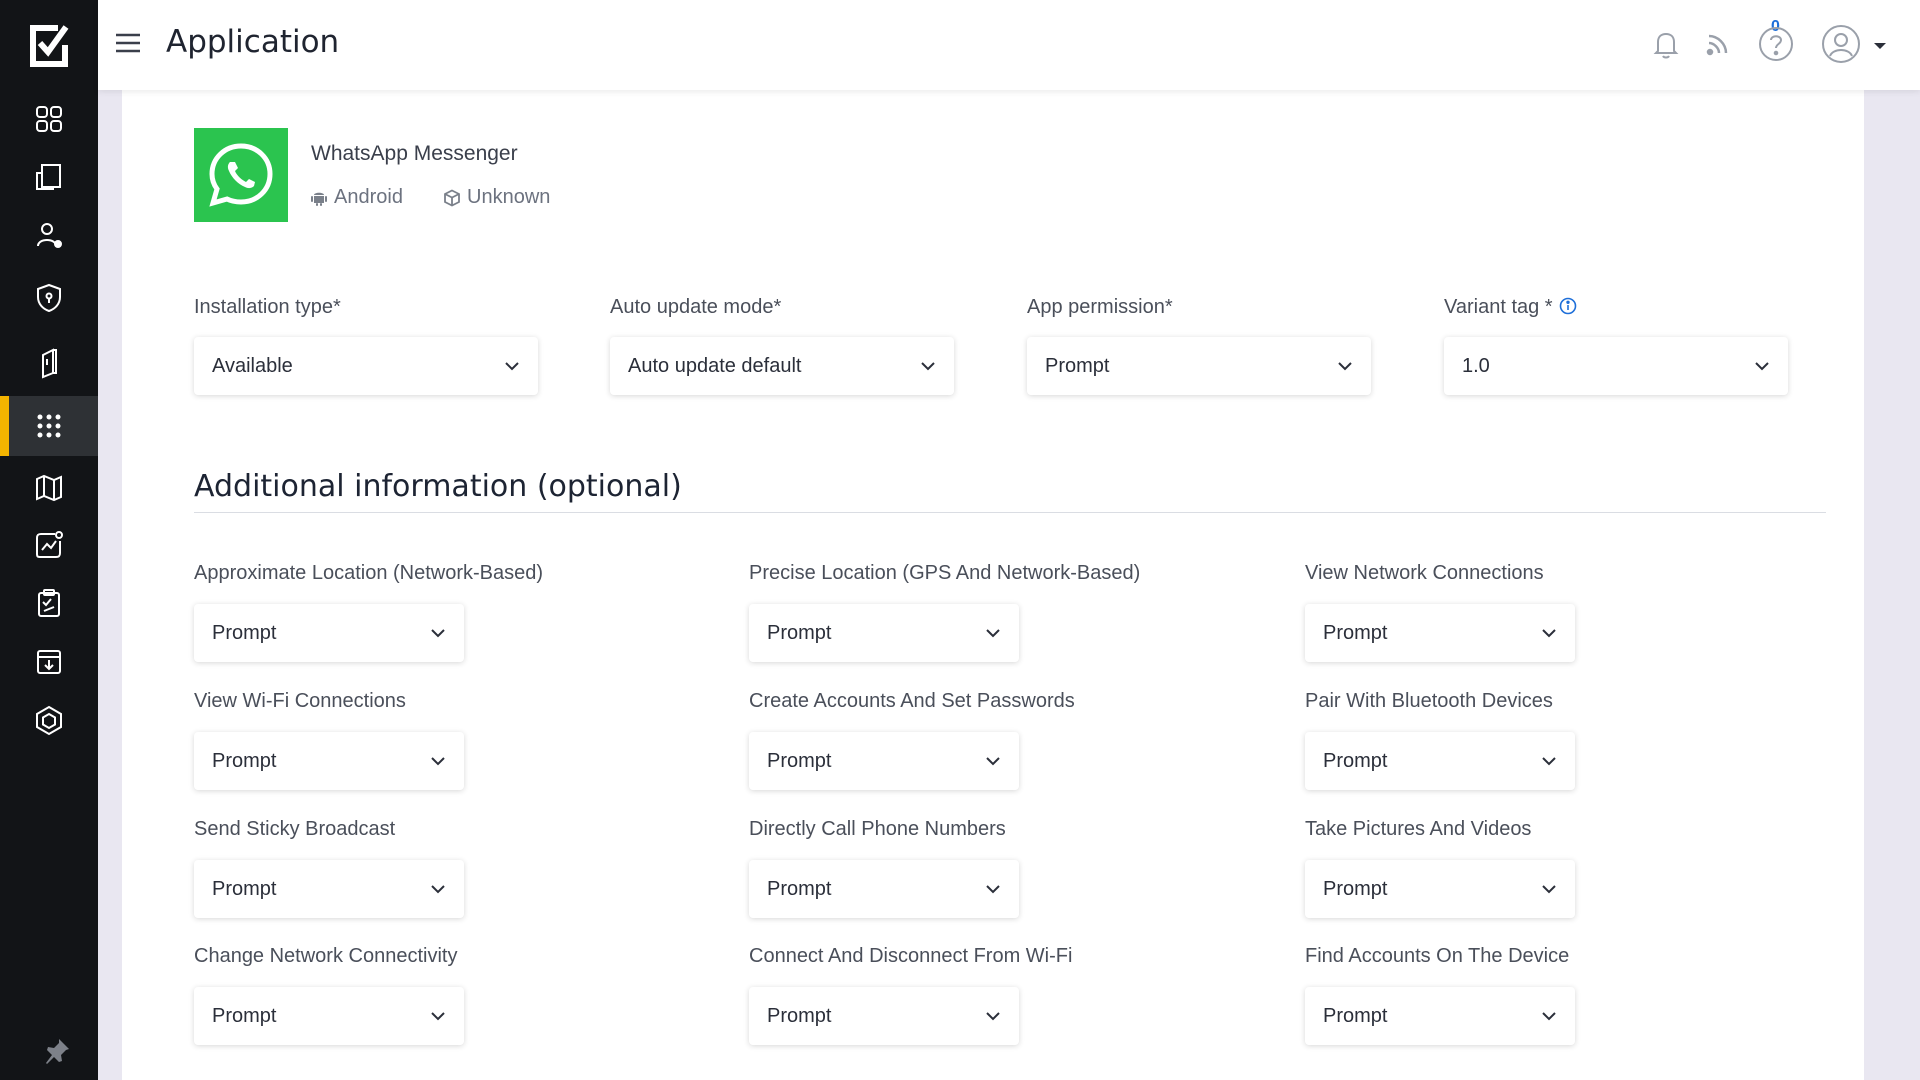  Describe the element at coordinates (1199, 366) in the screenshot. I see `app-permission-select: Prompt` at that location.